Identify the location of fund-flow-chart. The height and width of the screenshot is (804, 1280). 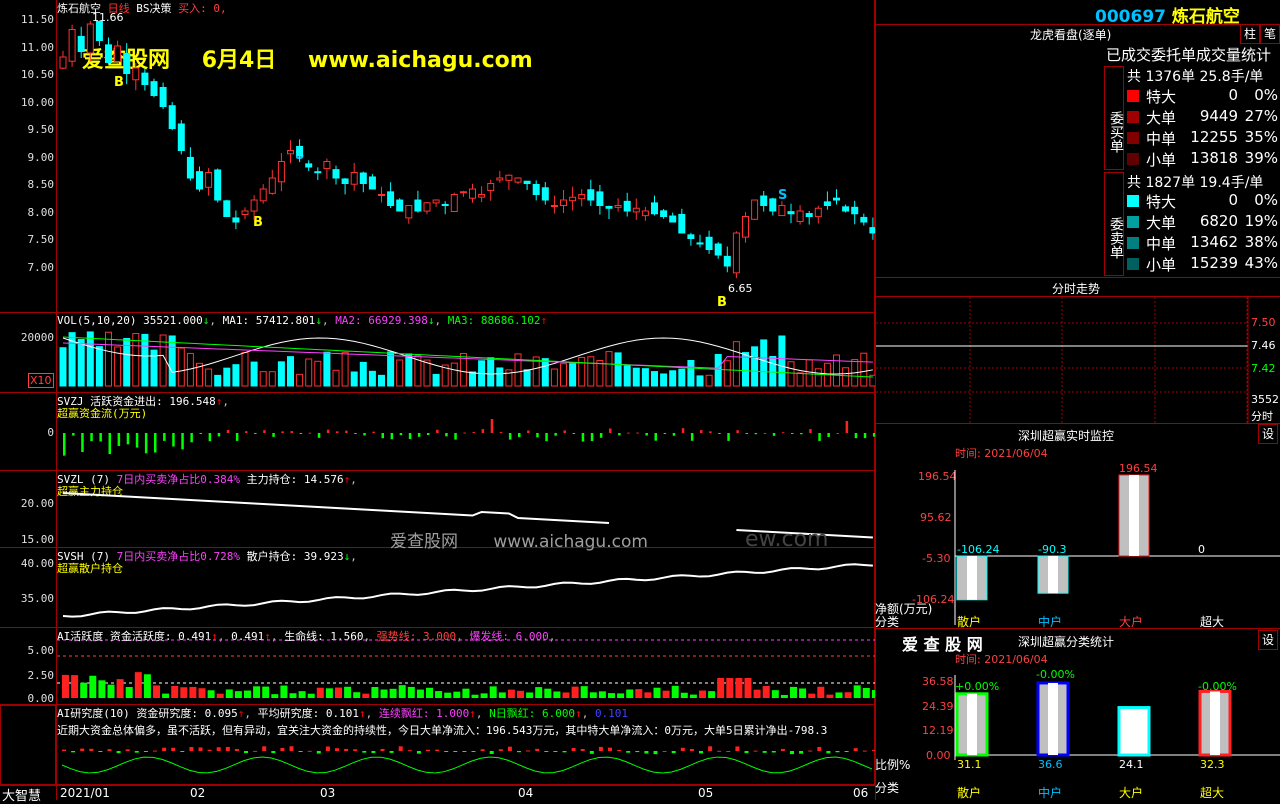
(437, 432).